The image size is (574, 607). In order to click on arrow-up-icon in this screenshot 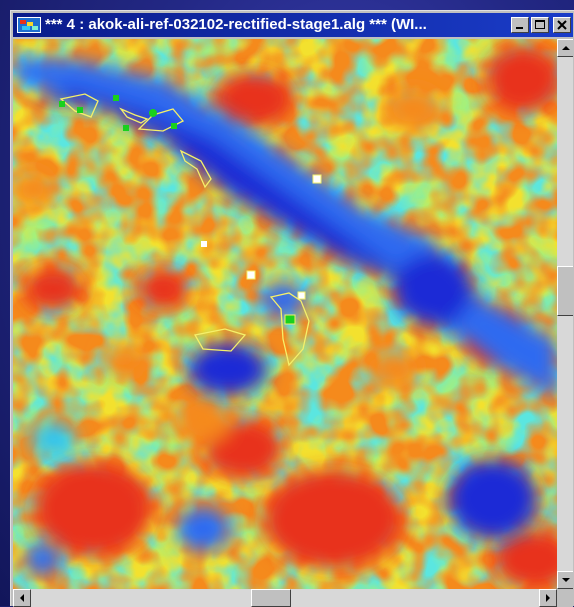, I will do `click(566, 48)`.